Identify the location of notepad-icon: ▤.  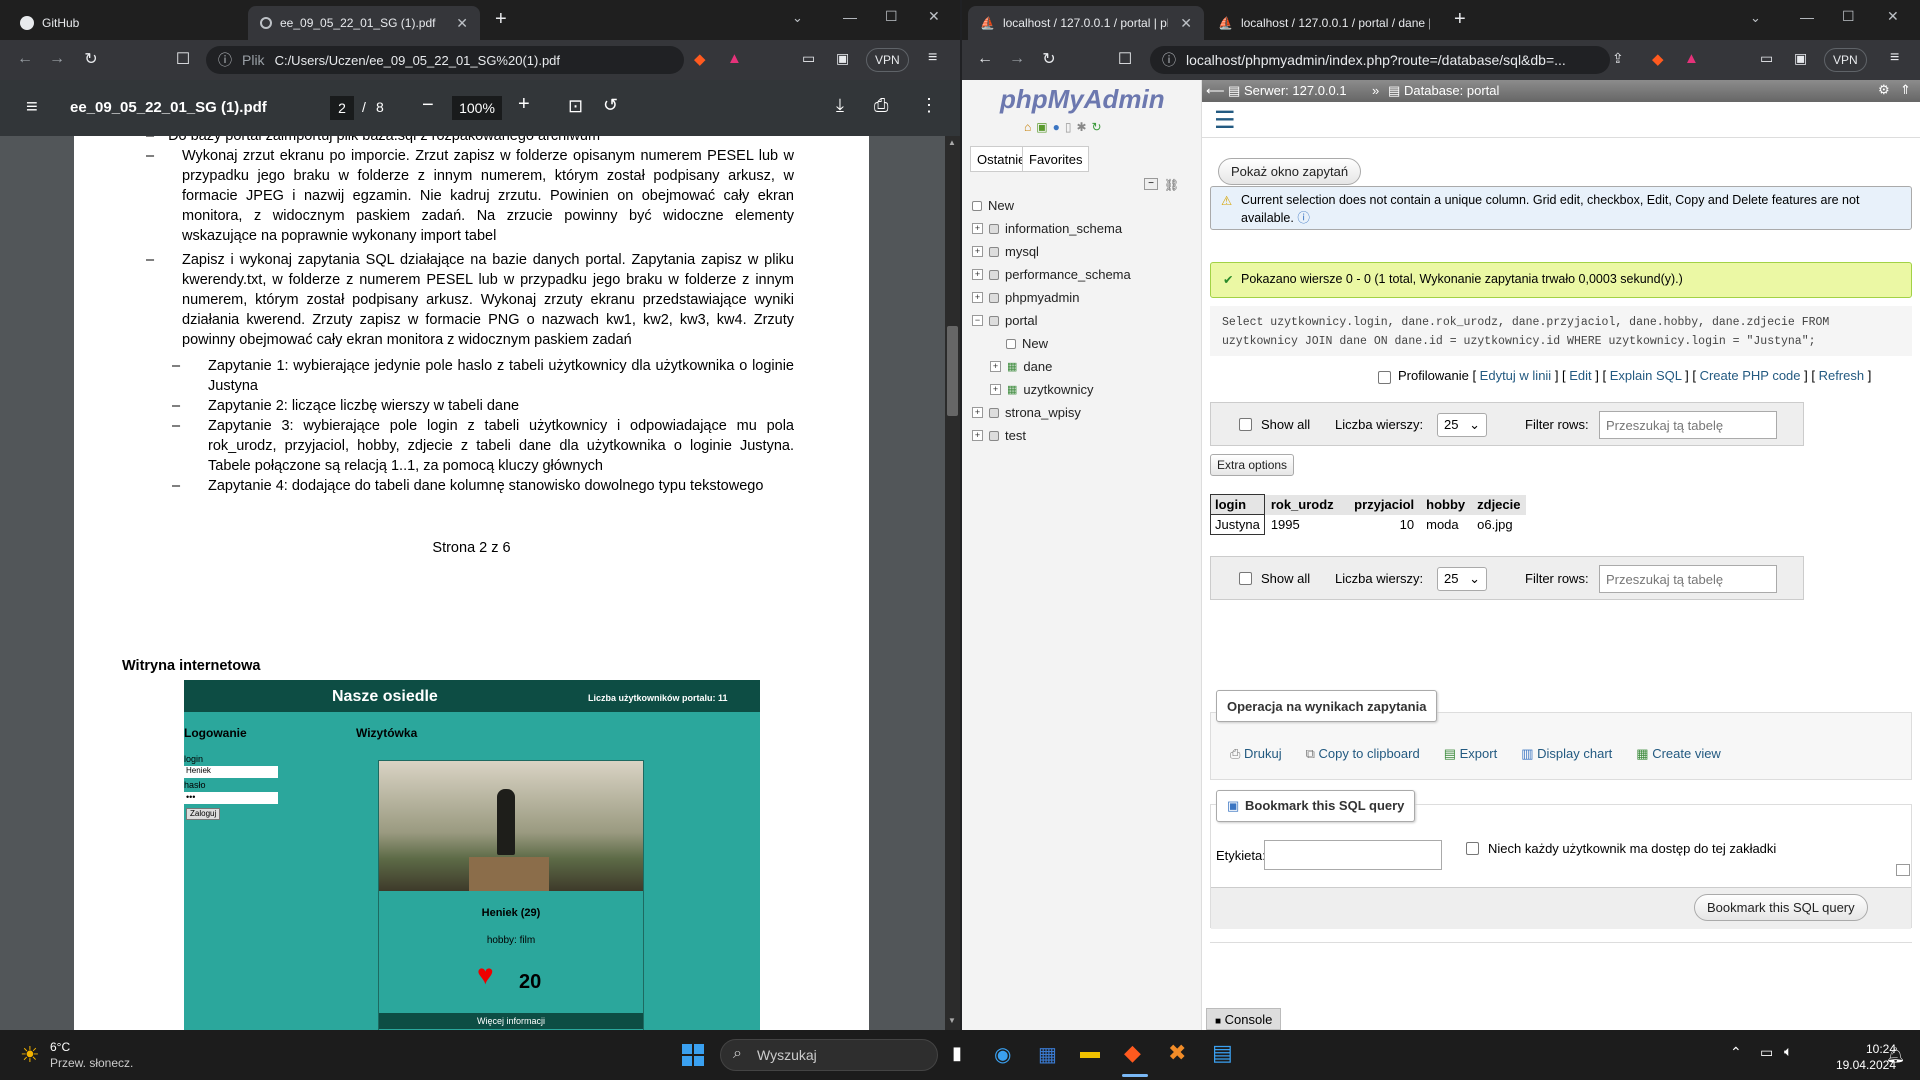
(1222, 1053).